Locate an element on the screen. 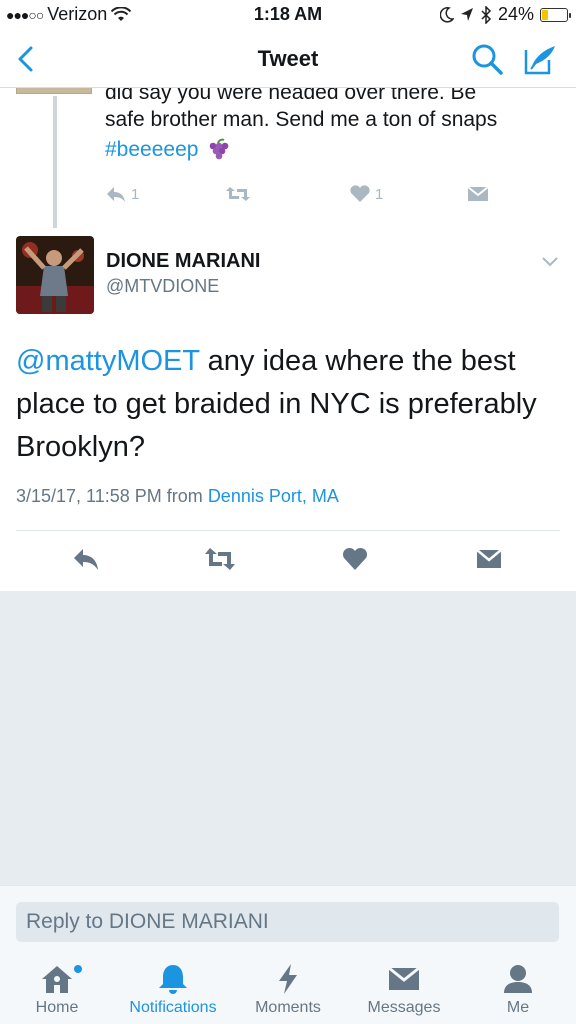  bluetooth-icon is located at coordinates (486, 14).